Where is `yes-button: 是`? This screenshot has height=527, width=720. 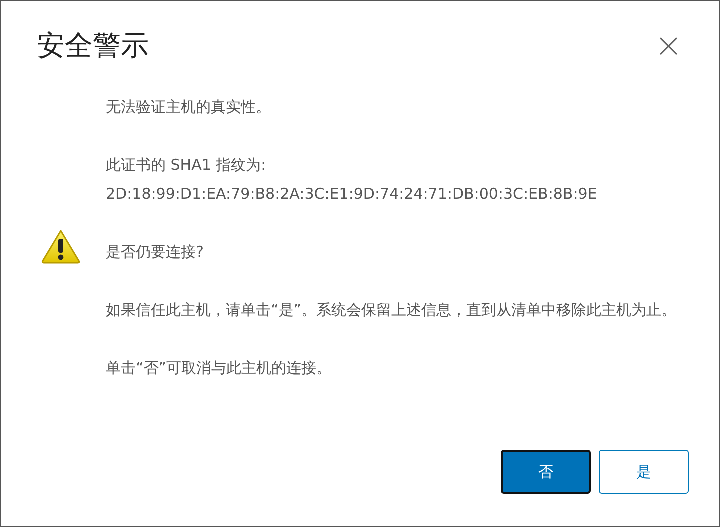
yes-button: 是 is located at coordinates (644, 472).